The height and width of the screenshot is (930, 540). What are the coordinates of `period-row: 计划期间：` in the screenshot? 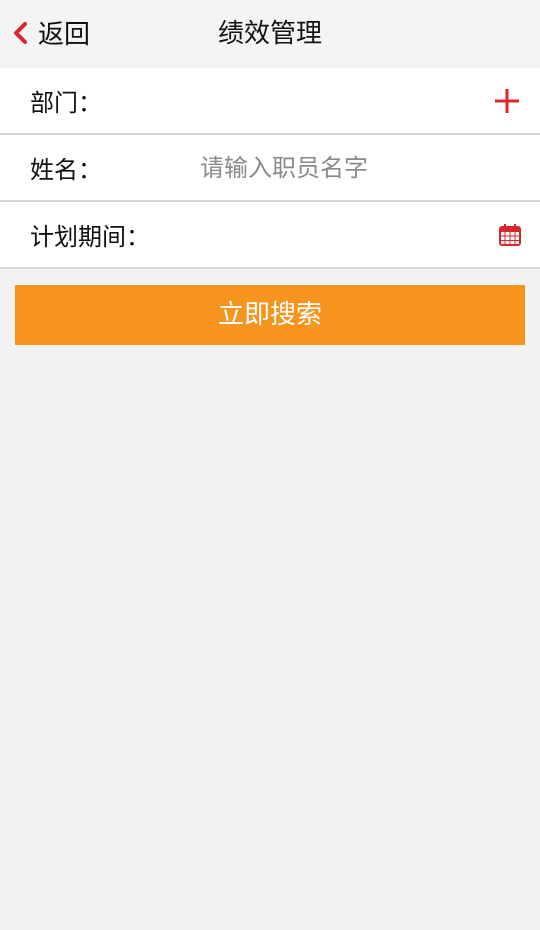 It's located at (270, 235).